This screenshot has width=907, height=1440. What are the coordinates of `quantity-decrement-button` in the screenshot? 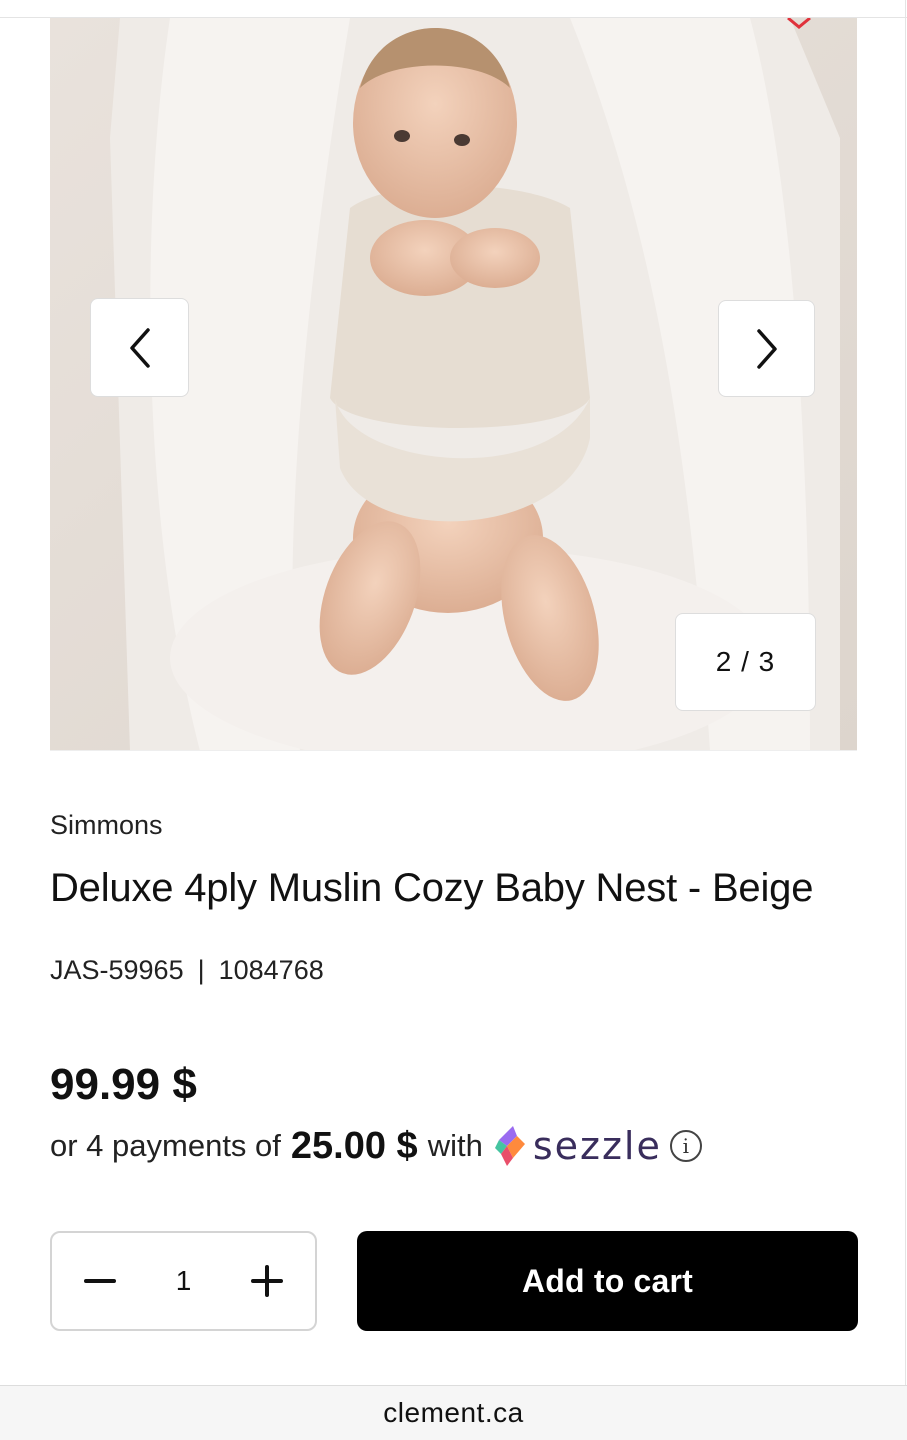 It's located at (100, 1281).